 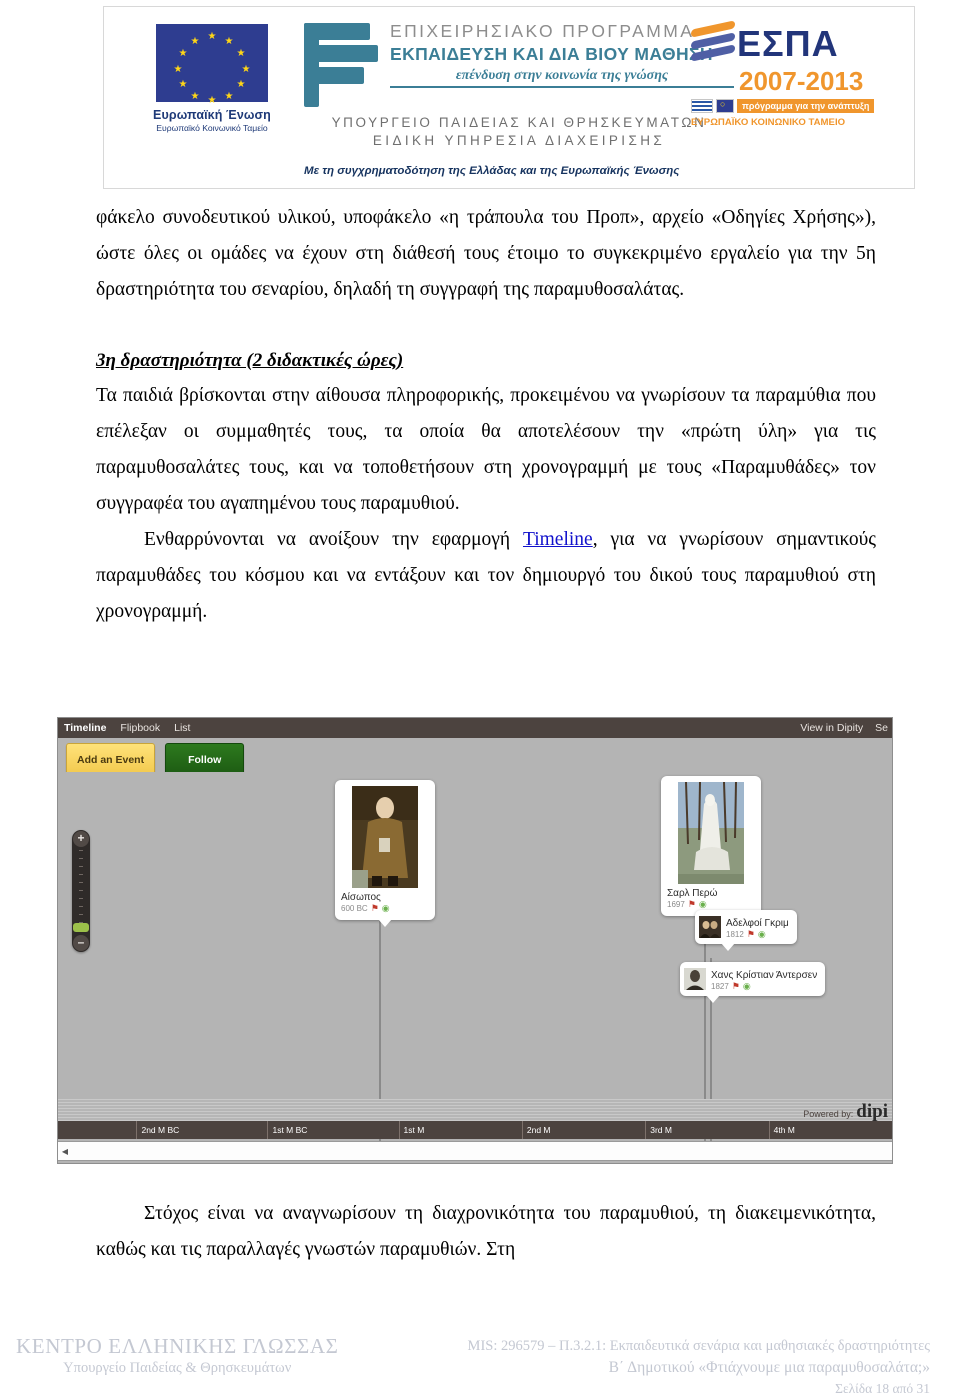 I want to click on event-card-perrault: Σαρλ Περώ 1697 ⚑ ◉, so click(x=711, y=849).